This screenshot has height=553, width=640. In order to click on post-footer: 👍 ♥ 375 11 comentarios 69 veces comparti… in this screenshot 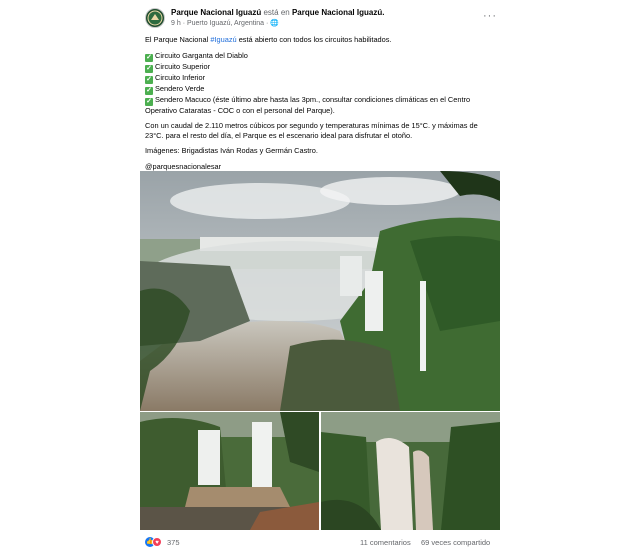, I will do `click(321, 543)`.